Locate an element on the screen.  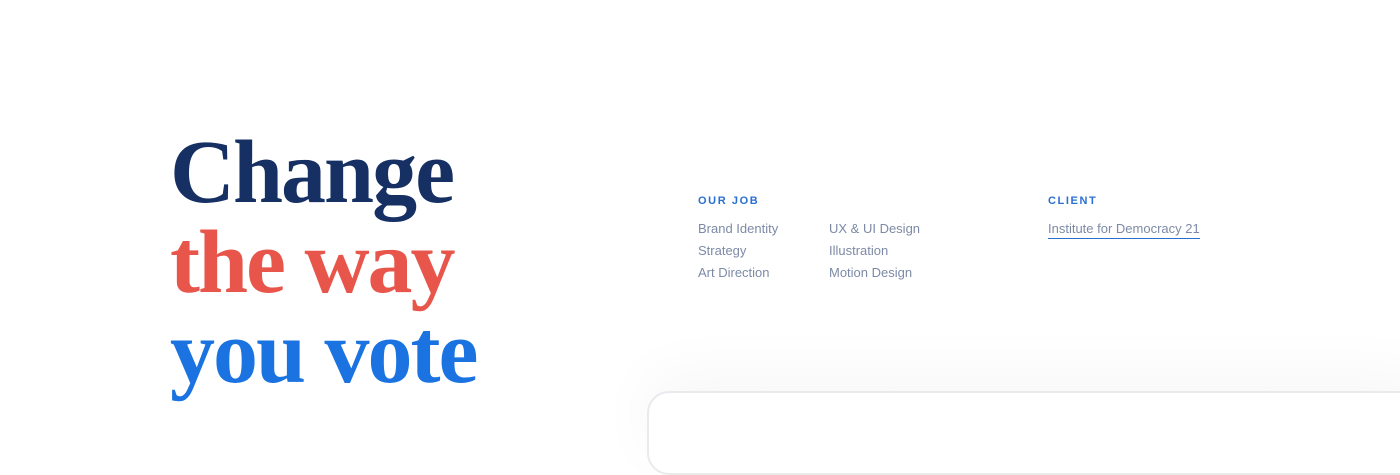
job-item: UX & UI Design is located at coordinates (875, 228).